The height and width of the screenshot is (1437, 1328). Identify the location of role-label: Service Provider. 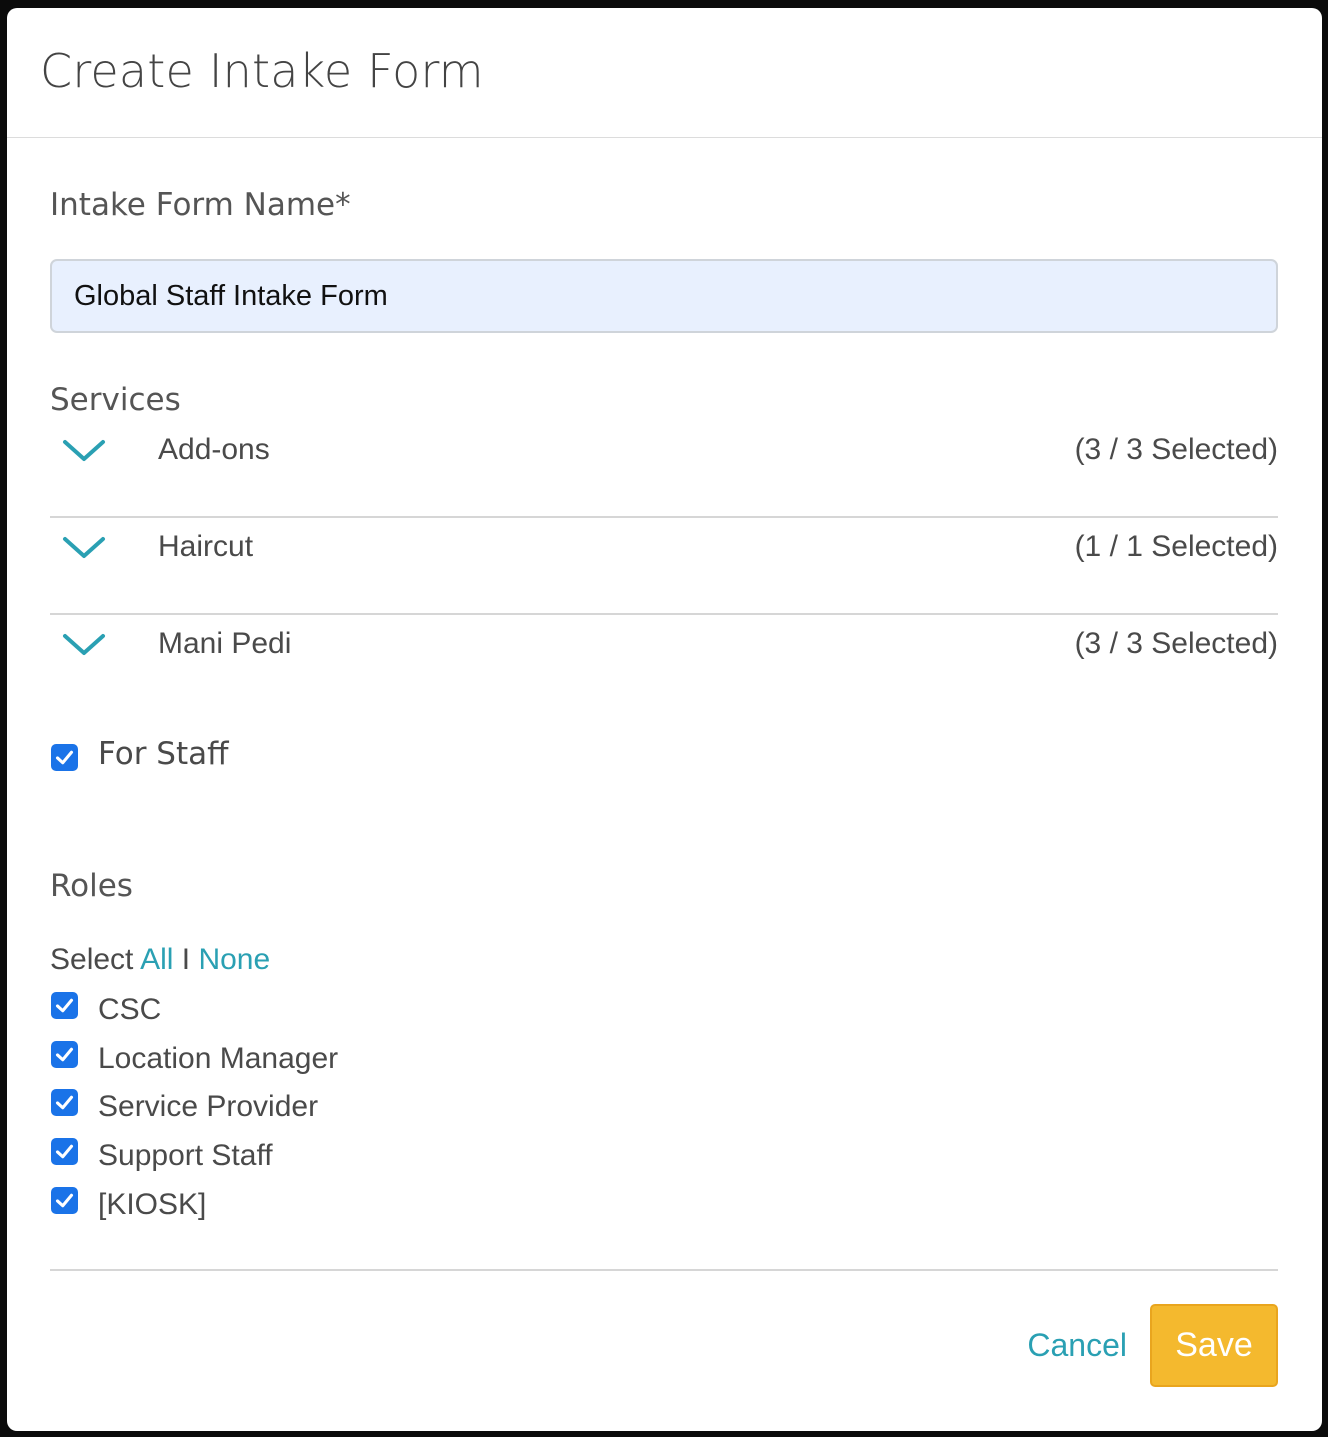
(208, 1106).